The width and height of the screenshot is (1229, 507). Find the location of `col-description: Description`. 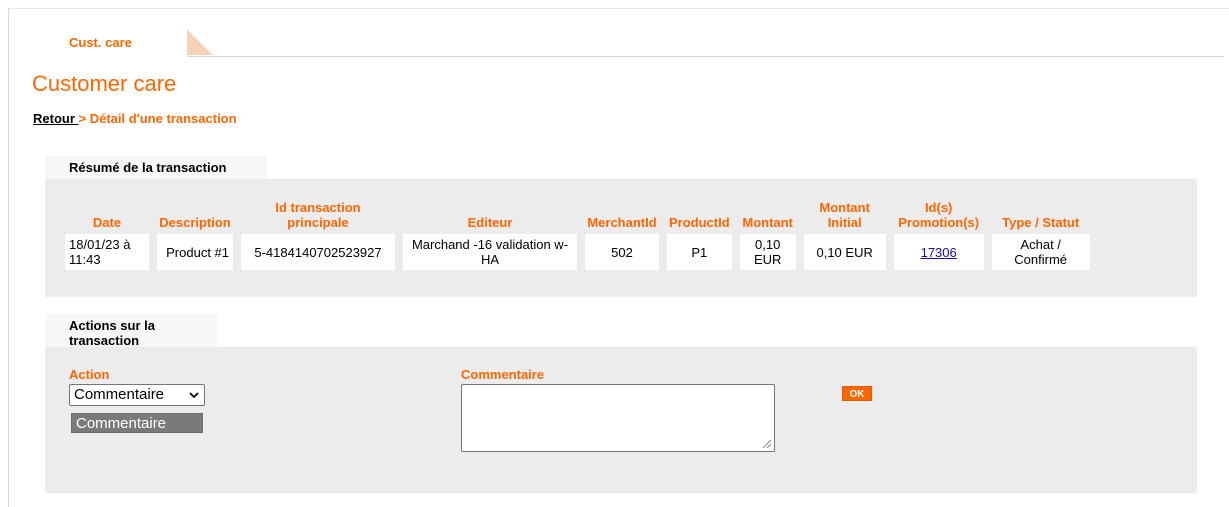

col-description: Description is located at coordinates (195, 222).